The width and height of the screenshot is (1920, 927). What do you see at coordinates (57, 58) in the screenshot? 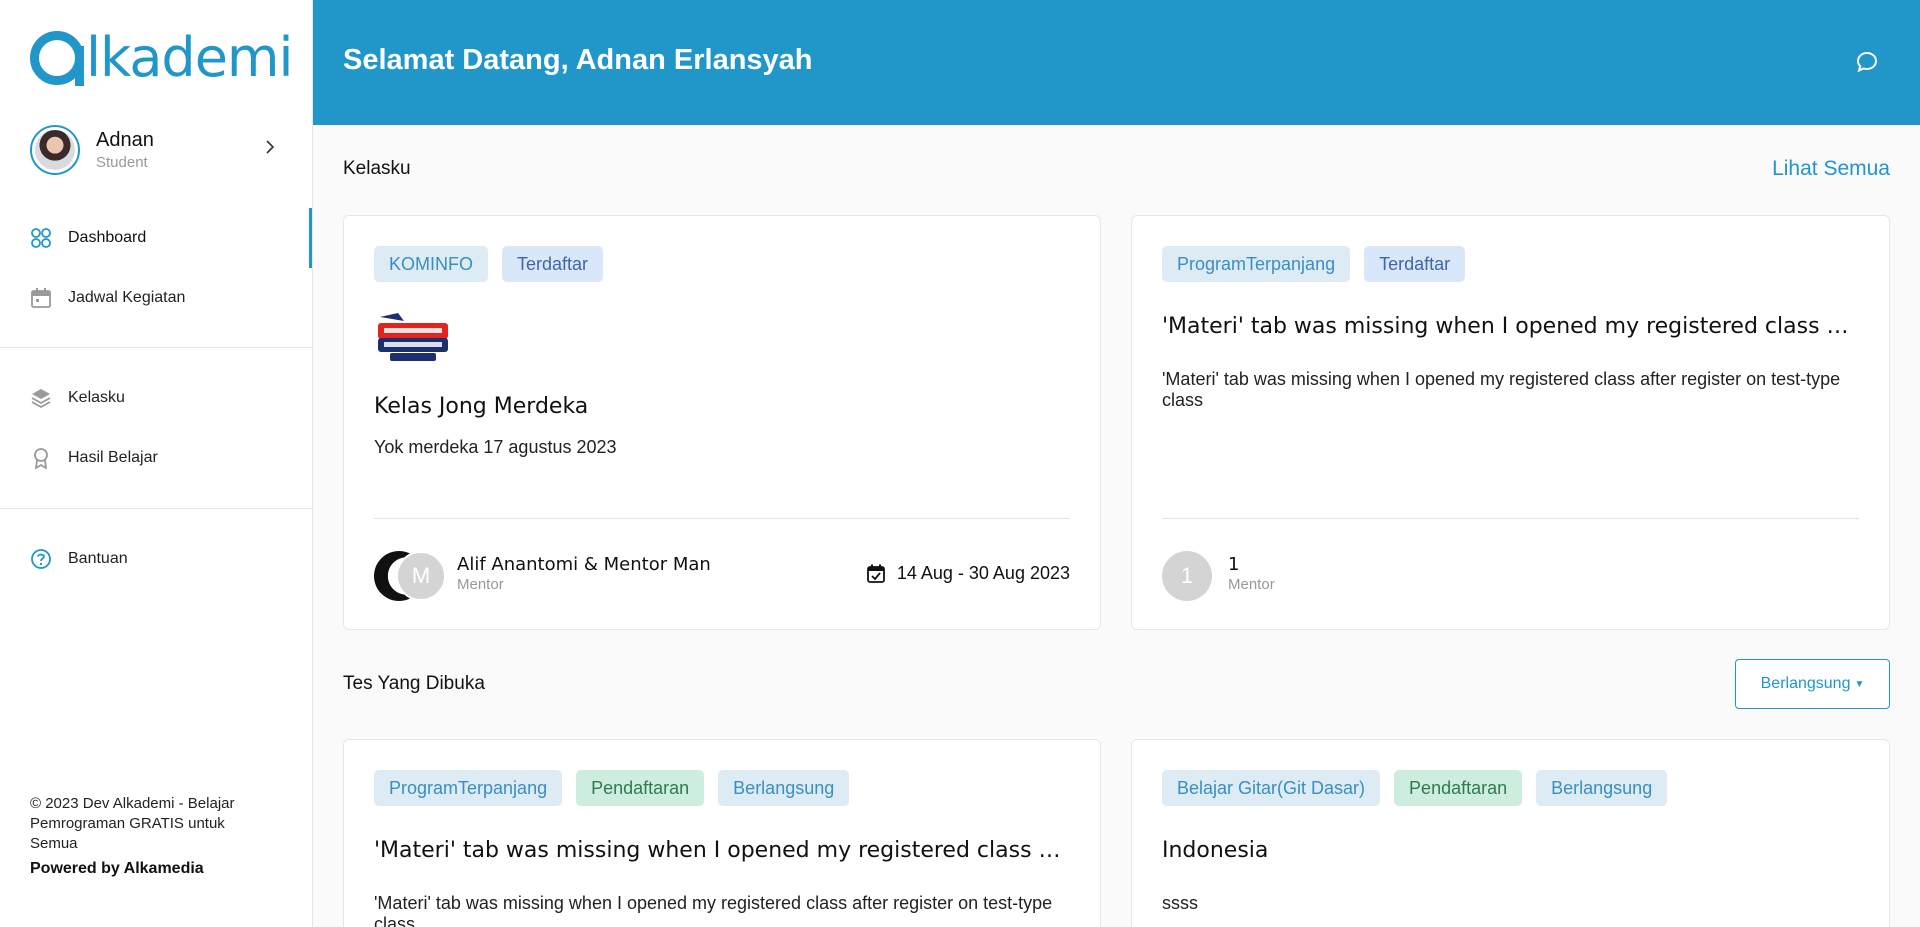
I see `logo-a-mark` at bounding box center [57, 58].